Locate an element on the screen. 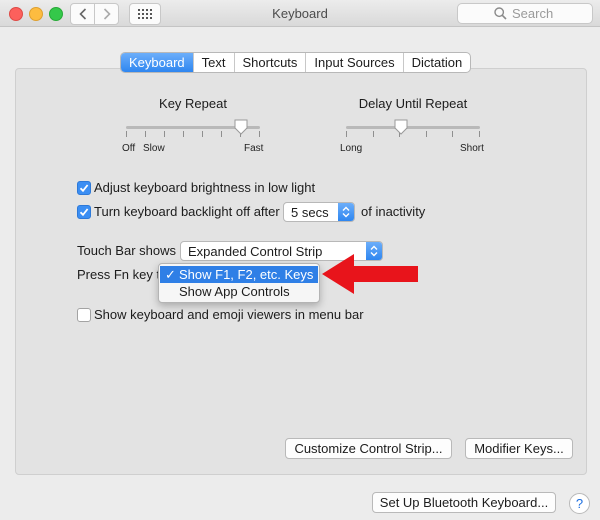 The image size is (600, 520). viewers-checkbox is located at coordinates (84, 315).